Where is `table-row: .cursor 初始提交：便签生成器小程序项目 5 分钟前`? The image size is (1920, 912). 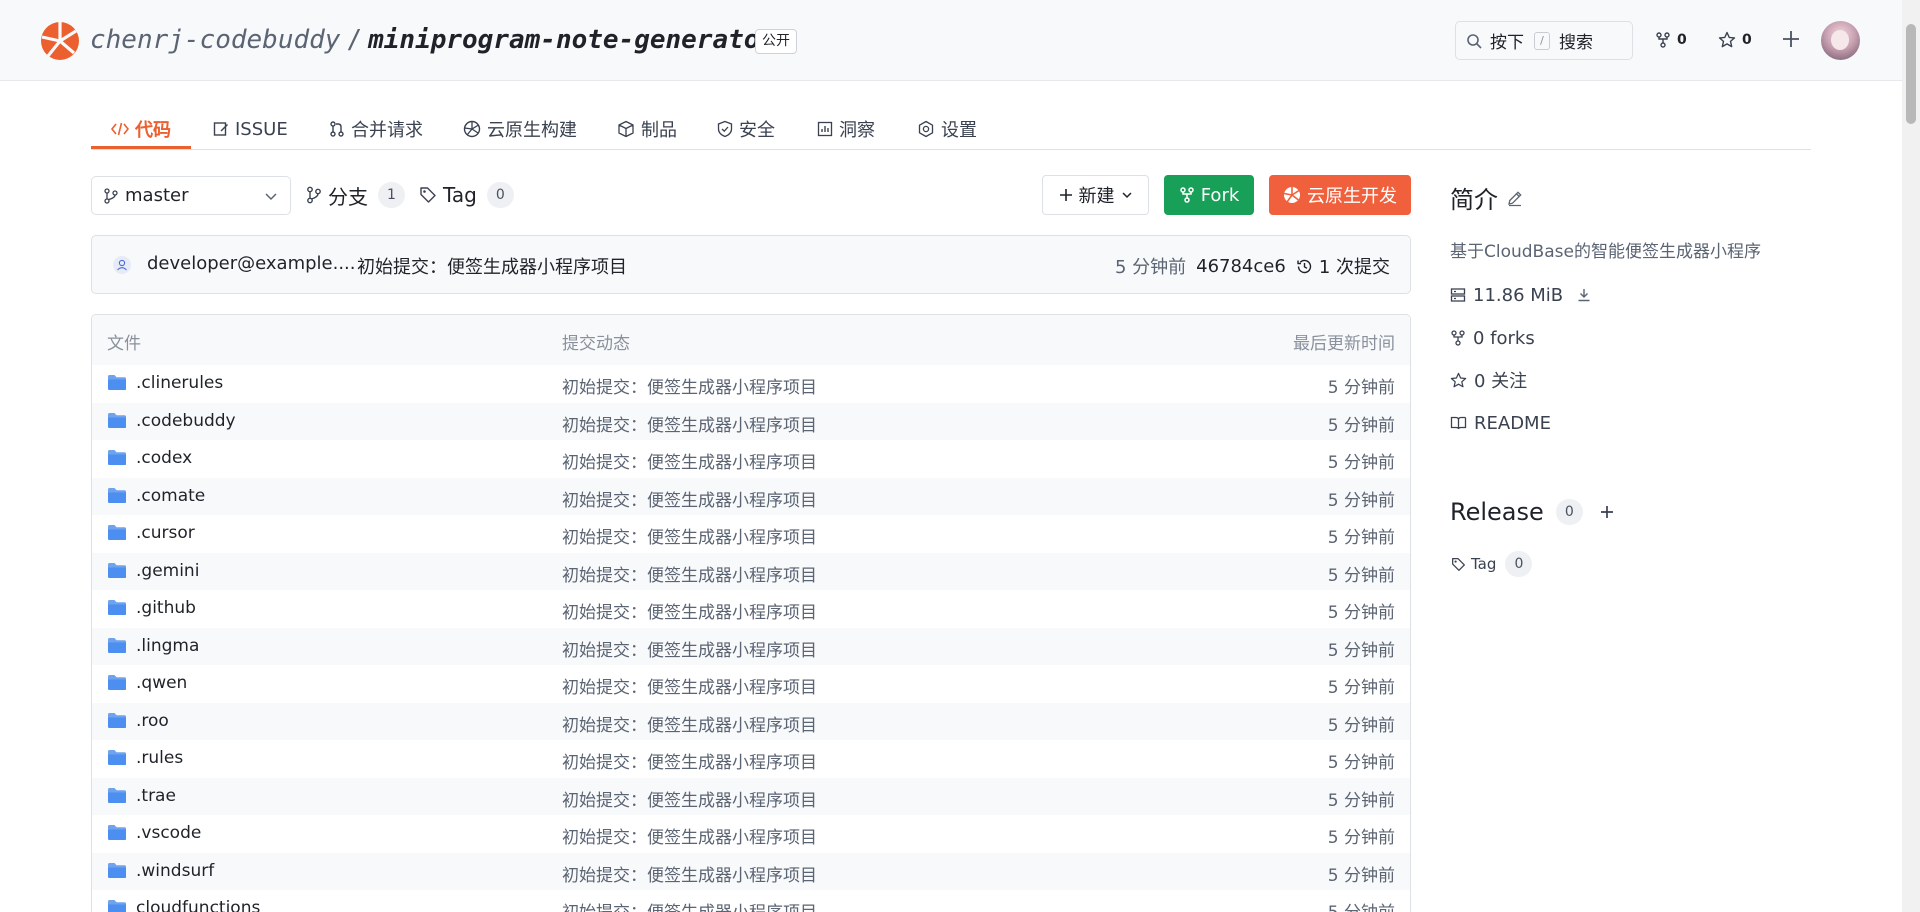
table-row: .cursor 初始提交：便签生成器小程序项目 5 分钟前 is located at coordinates (751, 534).